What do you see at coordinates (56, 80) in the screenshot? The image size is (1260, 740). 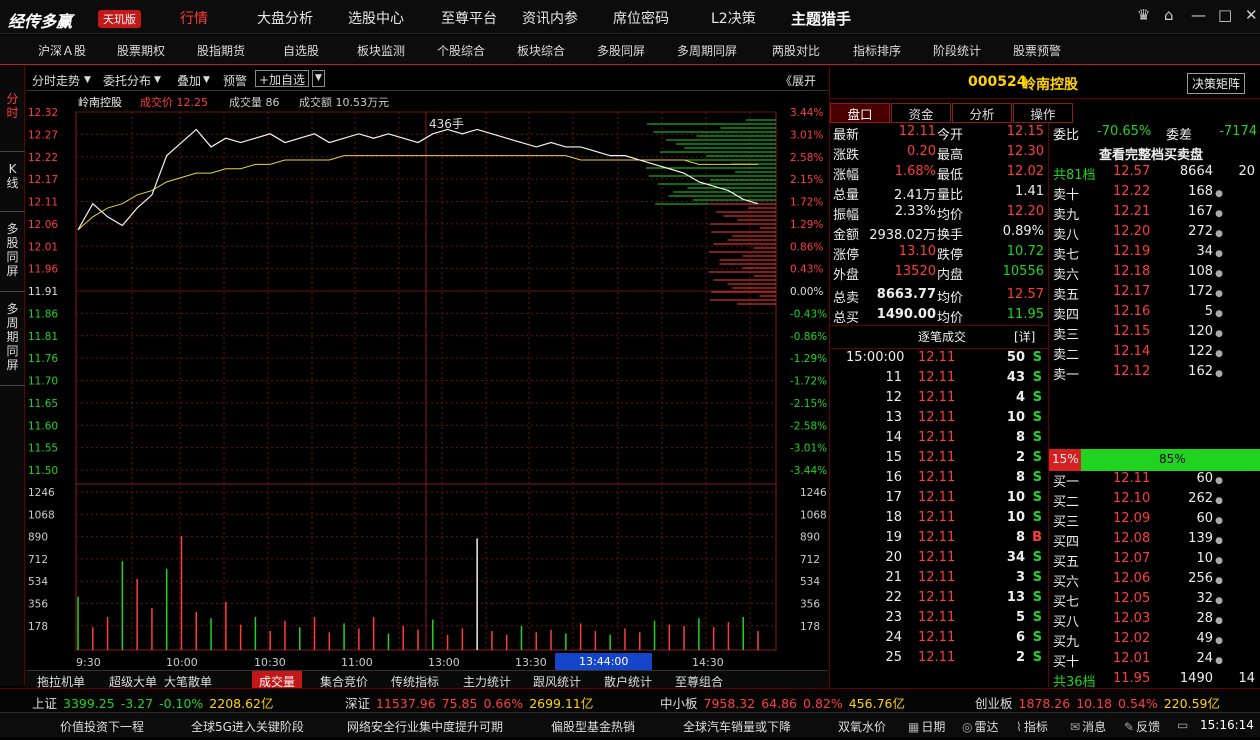 I see `trend-dropdown: 分时走势` at bounding box center [56, 80].